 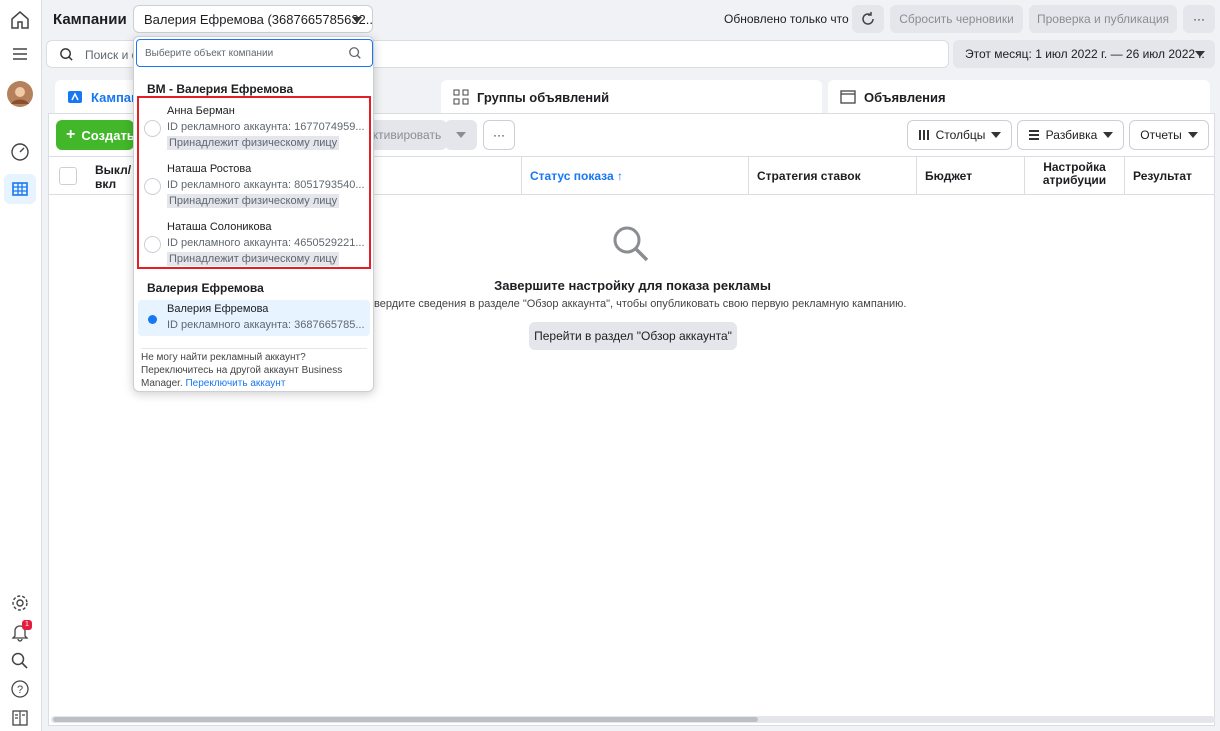 What do you see at coordinates (905, 97) in the screenshot?
I see `tab-label: Объявления` at bounding box center [905, 97].